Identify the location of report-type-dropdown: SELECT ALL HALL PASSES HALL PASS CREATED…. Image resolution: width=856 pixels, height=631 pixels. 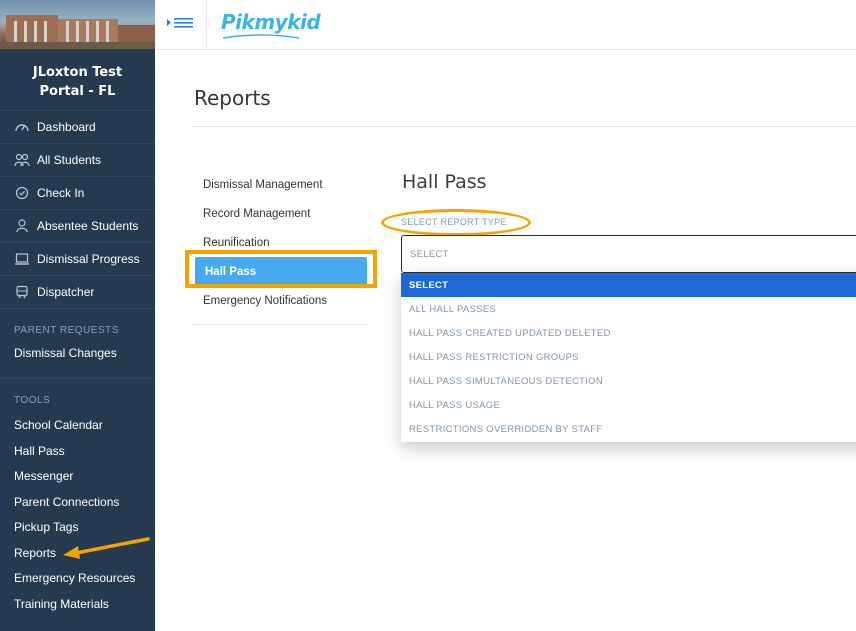
(628, 357).